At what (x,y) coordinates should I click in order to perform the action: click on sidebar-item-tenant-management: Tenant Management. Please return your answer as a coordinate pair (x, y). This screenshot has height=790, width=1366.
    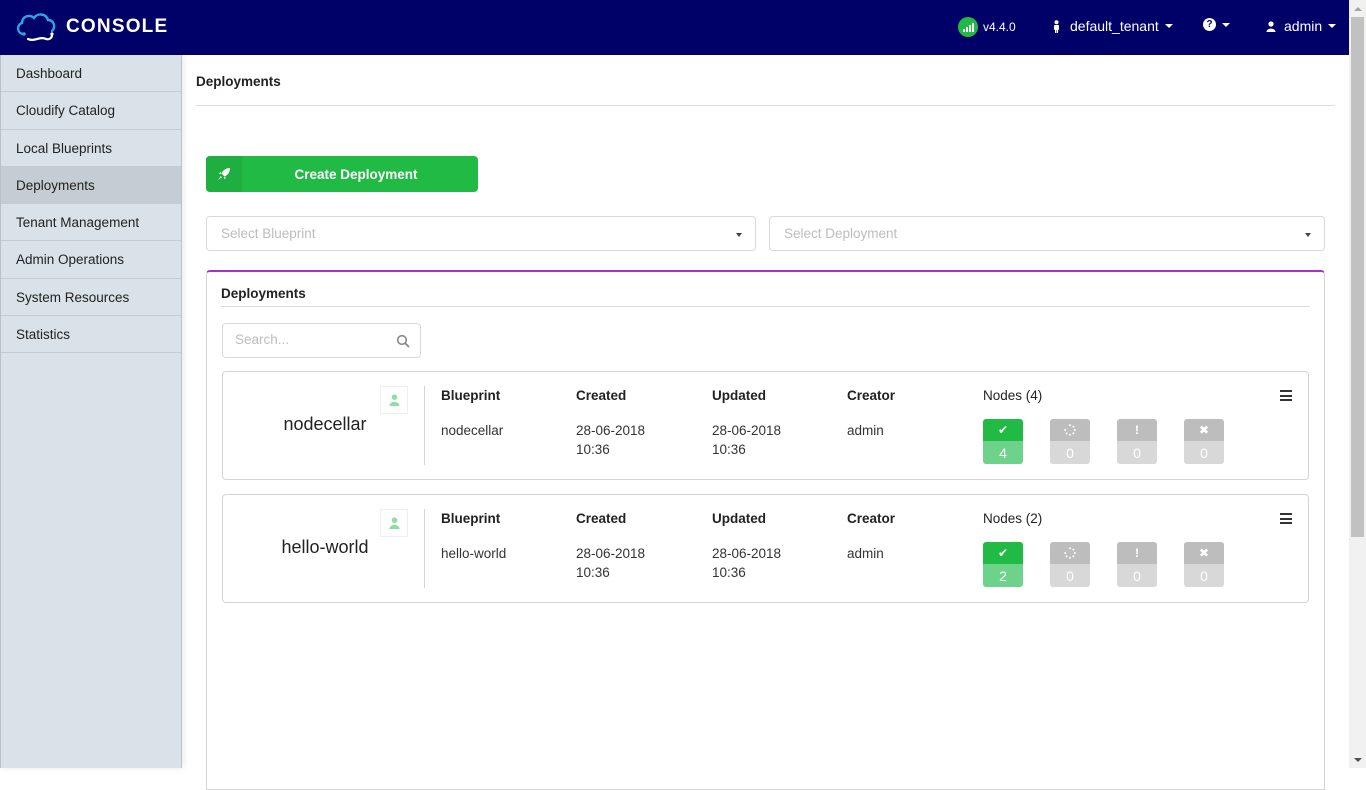
    Looking at the image, I should click on (91, 223).